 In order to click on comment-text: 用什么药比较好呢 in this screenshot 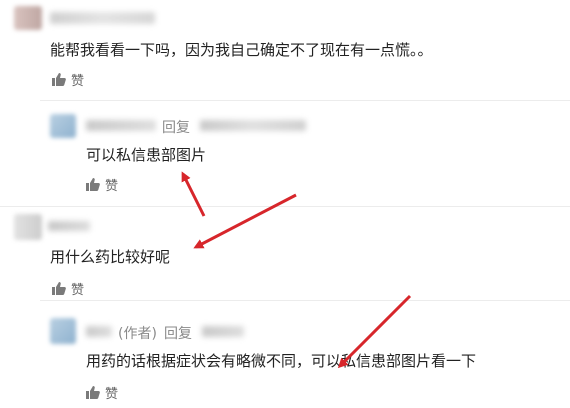, I will do `click(110, 257)`.